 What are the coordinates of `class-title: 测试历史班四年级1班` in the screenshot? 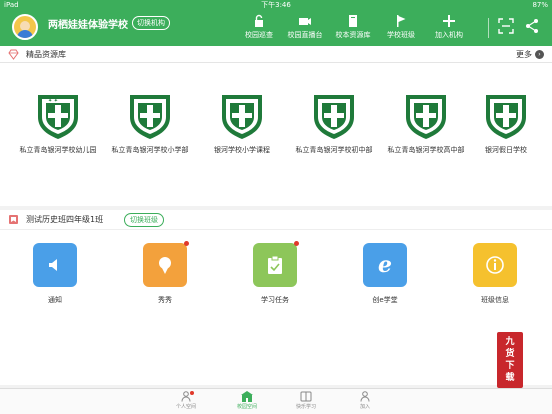 It's located at (65, 219).